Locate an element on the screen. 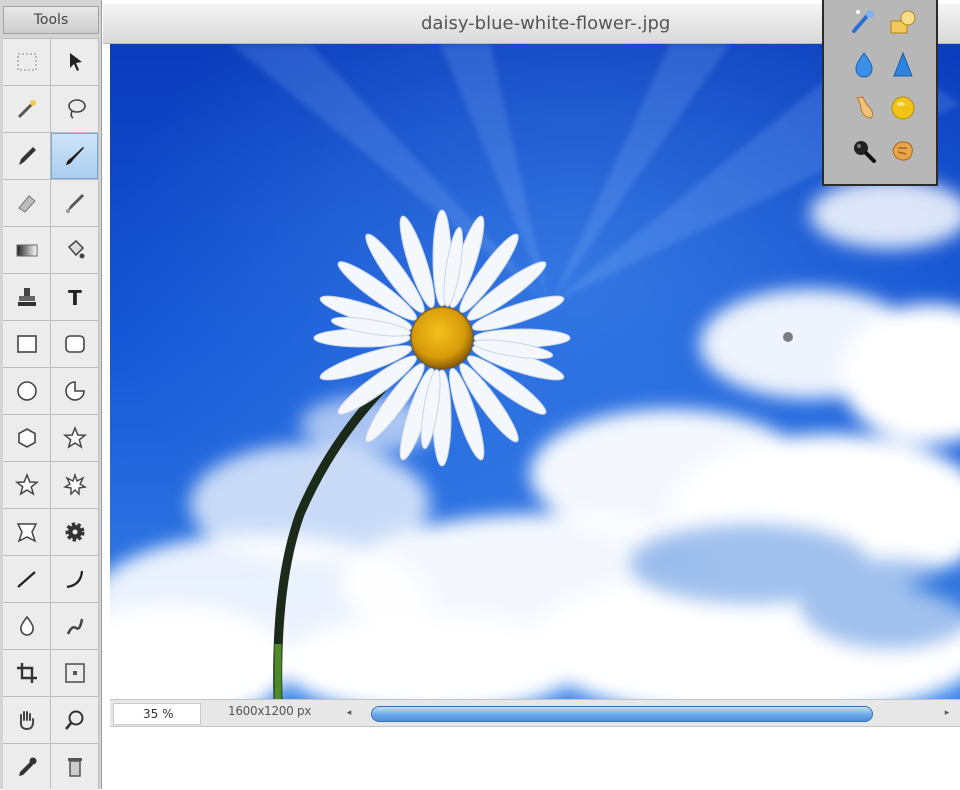  eyedropper-icon is located at coordinates (27, 766).